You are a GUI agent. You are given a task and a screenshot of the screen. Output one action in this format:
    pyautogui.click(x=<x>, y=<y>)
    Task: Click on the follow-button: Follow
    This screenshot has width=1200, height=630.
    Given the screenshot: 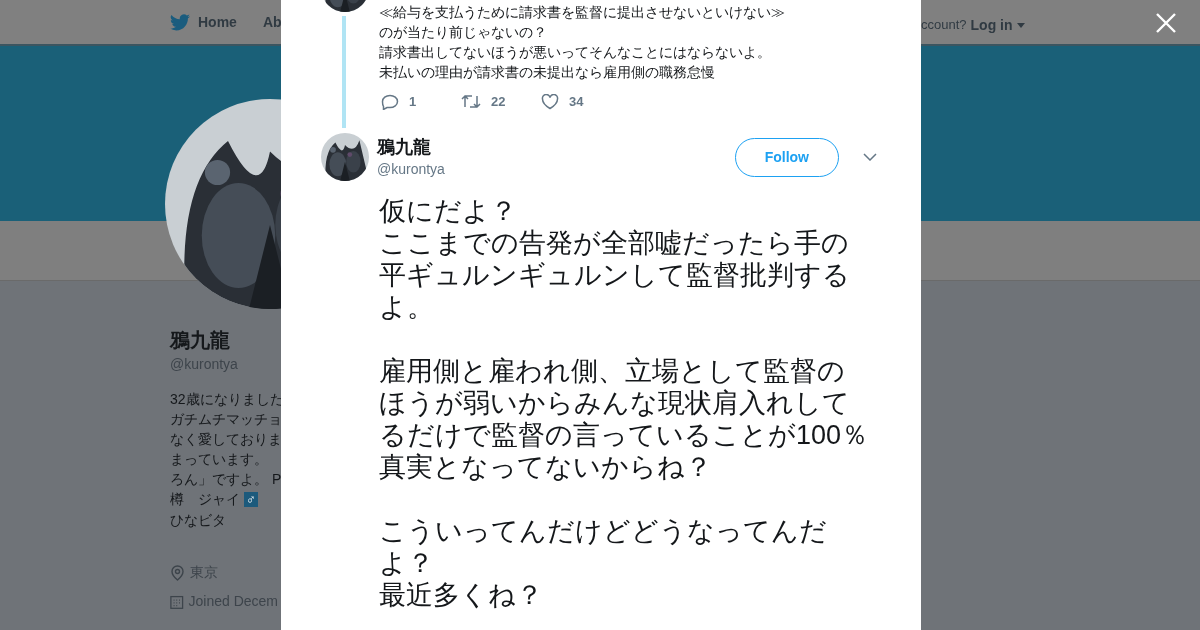 What is the action you would take?
    pyautogui.click(x=786, y=157)
    